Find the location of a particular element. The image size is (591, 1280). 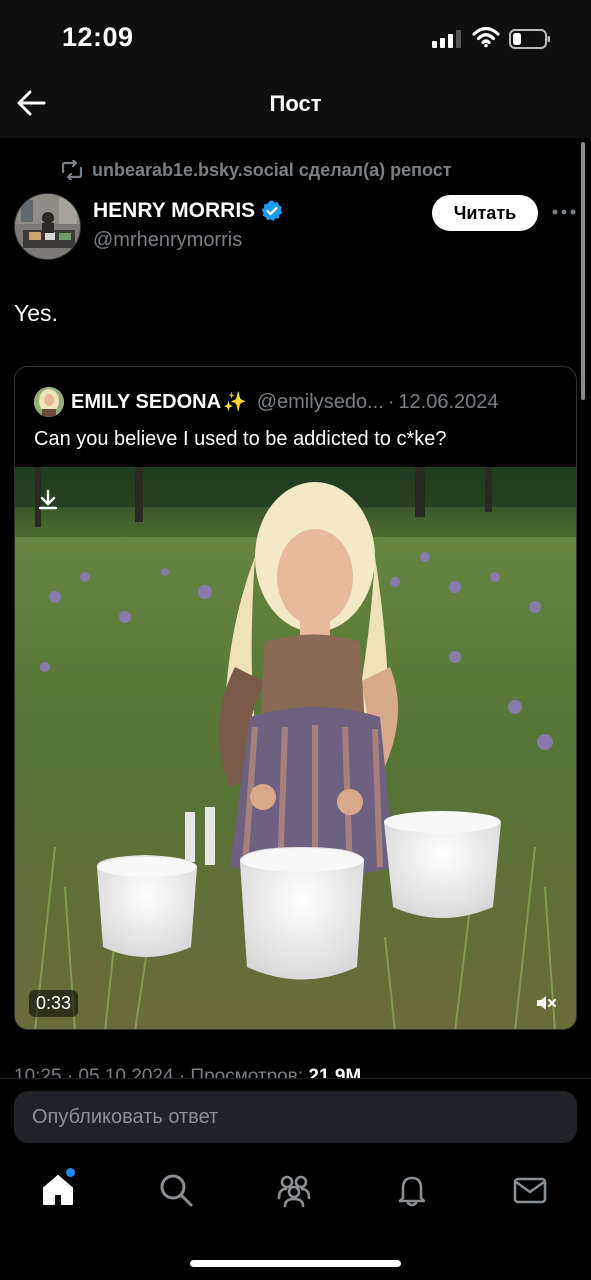

post-metadata: 10:25 · 05.10.2024 · Просмотров: 21,9M is located at coordinates (187, 1072).